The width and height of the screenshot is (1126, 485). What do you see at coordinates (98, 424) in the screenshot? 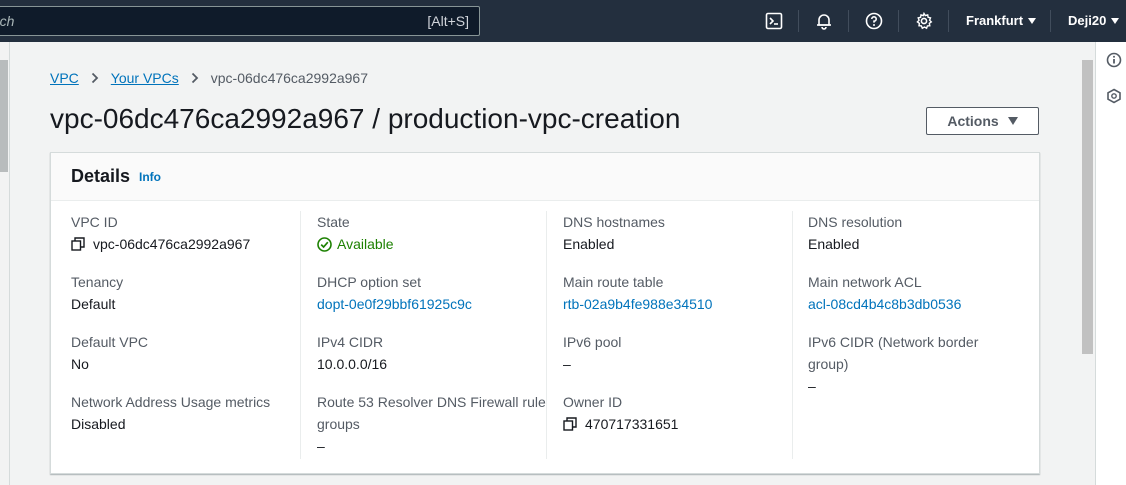
I see `field-value: Disabled` at bounding box center [98, 424].